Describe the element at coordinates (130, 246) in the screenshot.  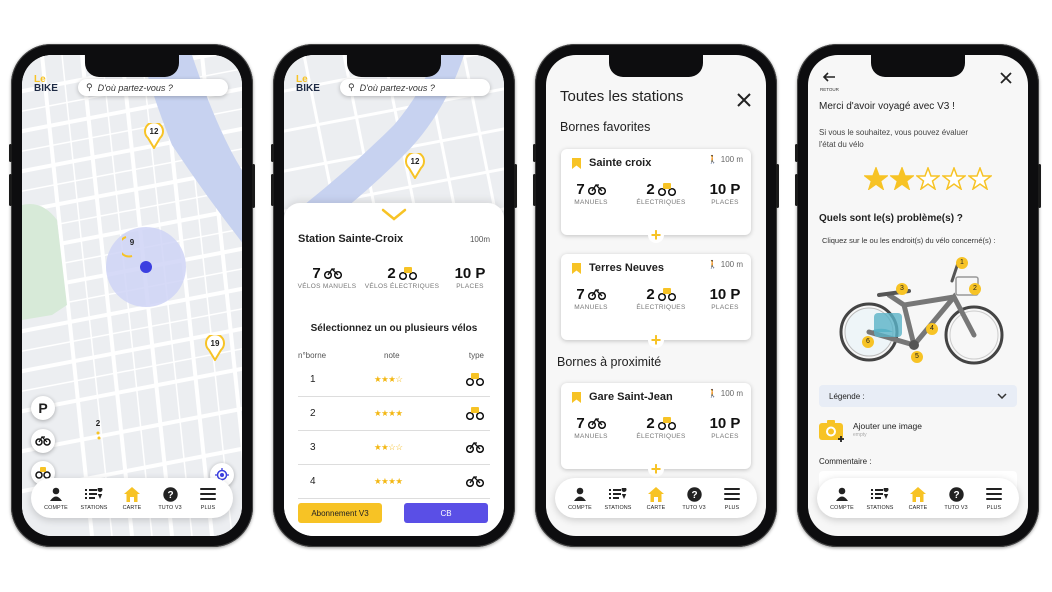
I see `station-marker: 9` at that location.